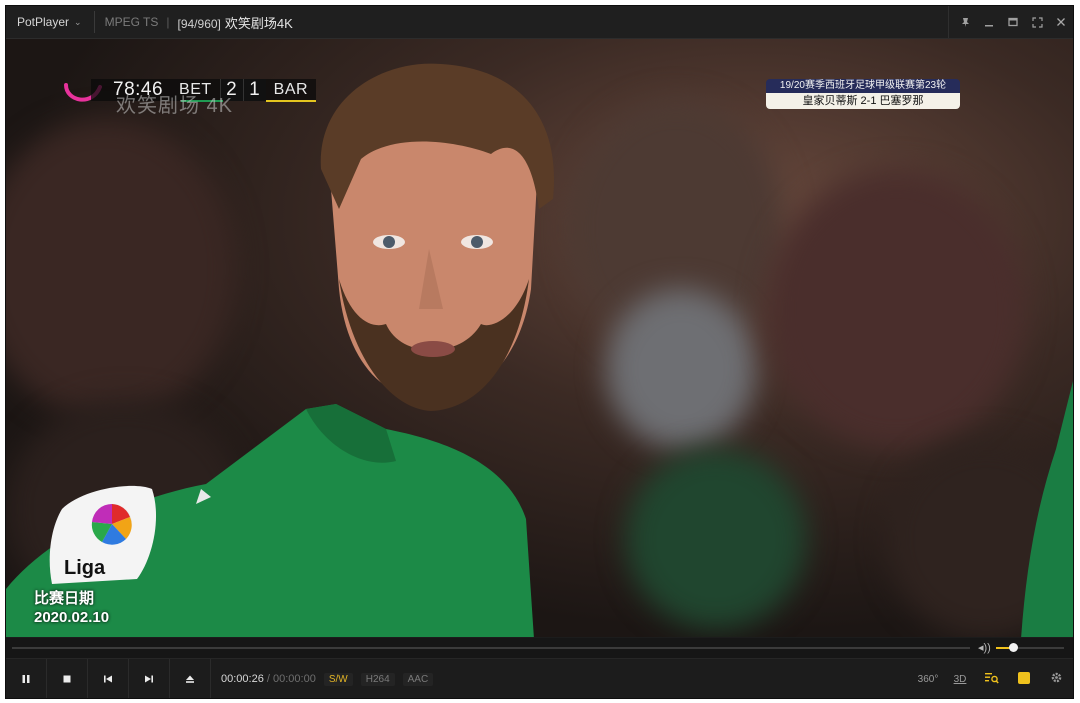 The image size is (1080, 703). What do you see at coordinates (960, 679) in the screenshot?
I see `3d-button: 3D` at bounding box center [960, 679].